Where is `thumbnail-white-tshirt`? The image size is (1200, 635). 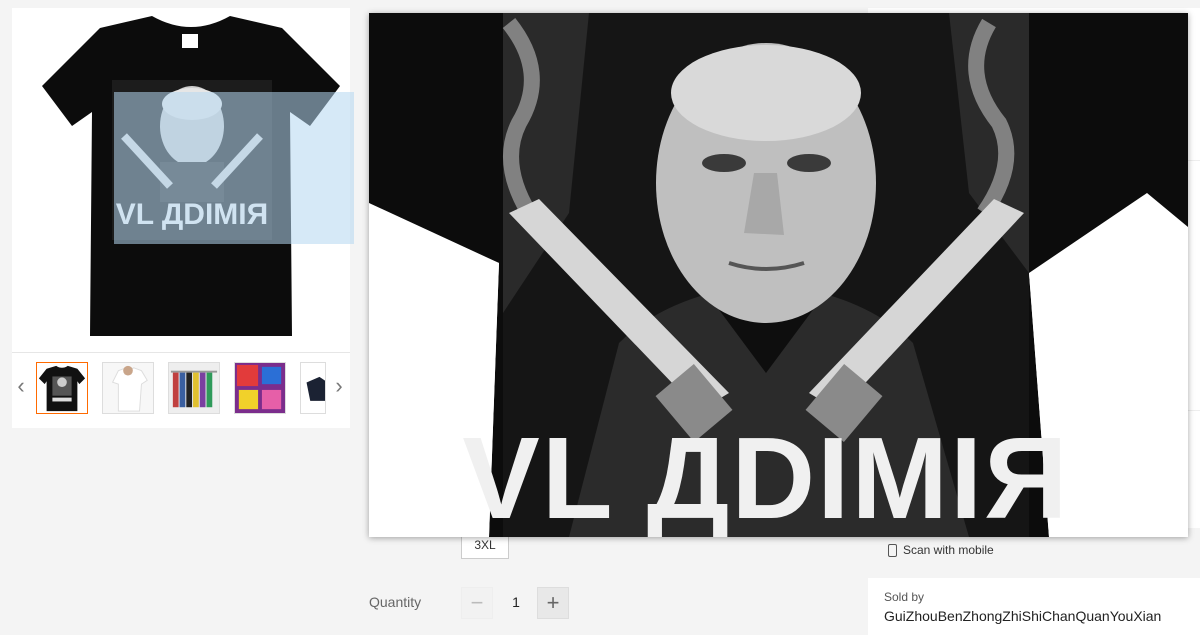
thumbnail-white-tshirt is located at coordinates (128, 388).